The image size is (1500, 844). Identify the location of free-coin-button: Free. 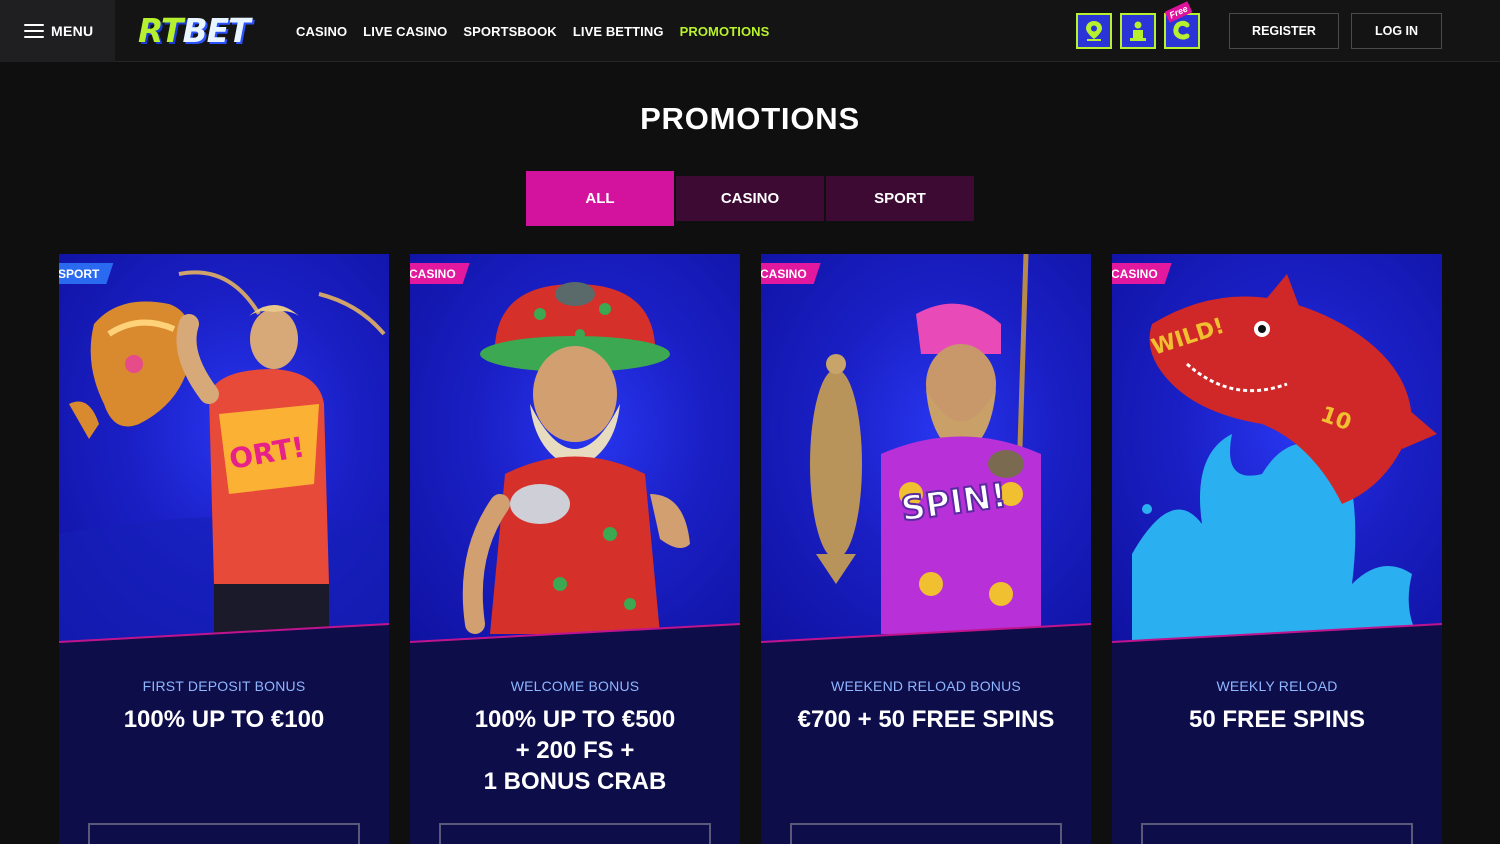
(1182, 25).